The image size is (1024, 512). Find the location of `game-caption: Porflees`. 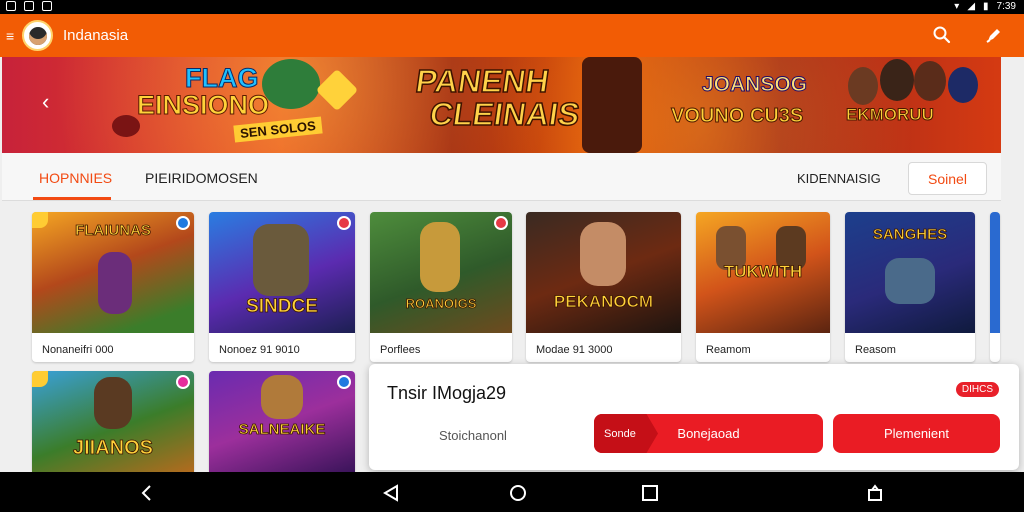

game-caption: Porflees is located at coordinates (400, 350).